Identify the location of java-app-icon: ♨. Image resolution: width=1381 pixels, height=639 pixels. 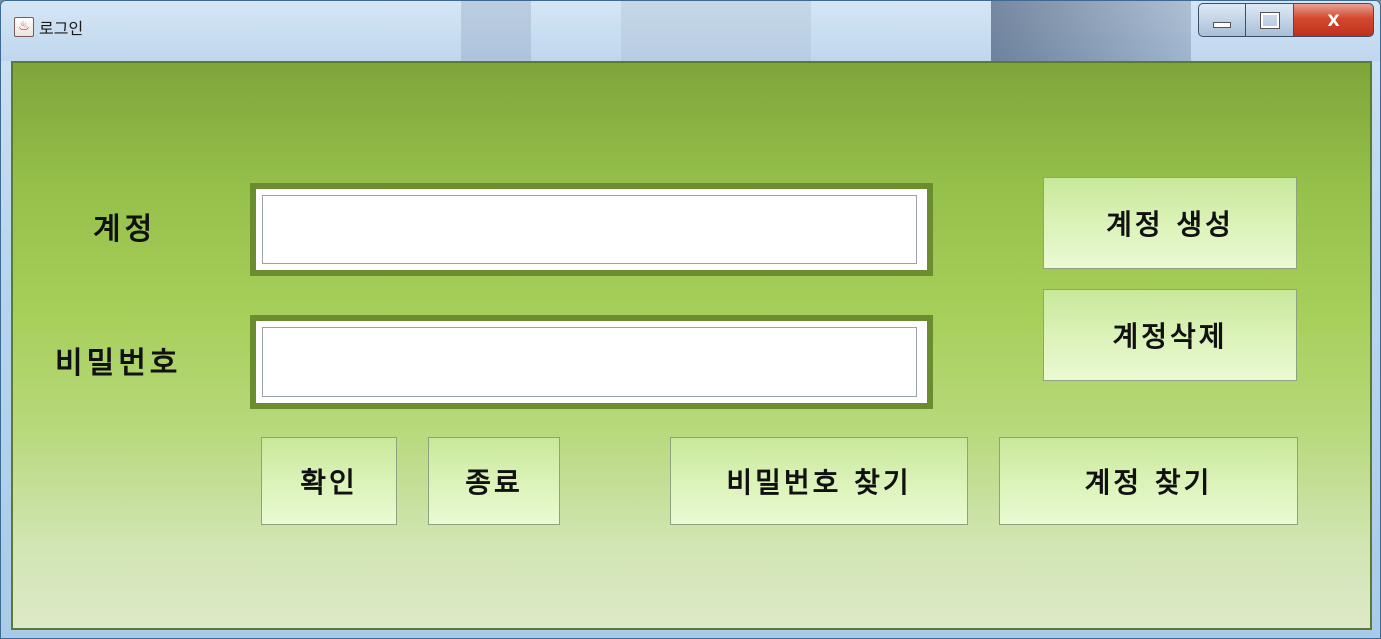
(24, 27).